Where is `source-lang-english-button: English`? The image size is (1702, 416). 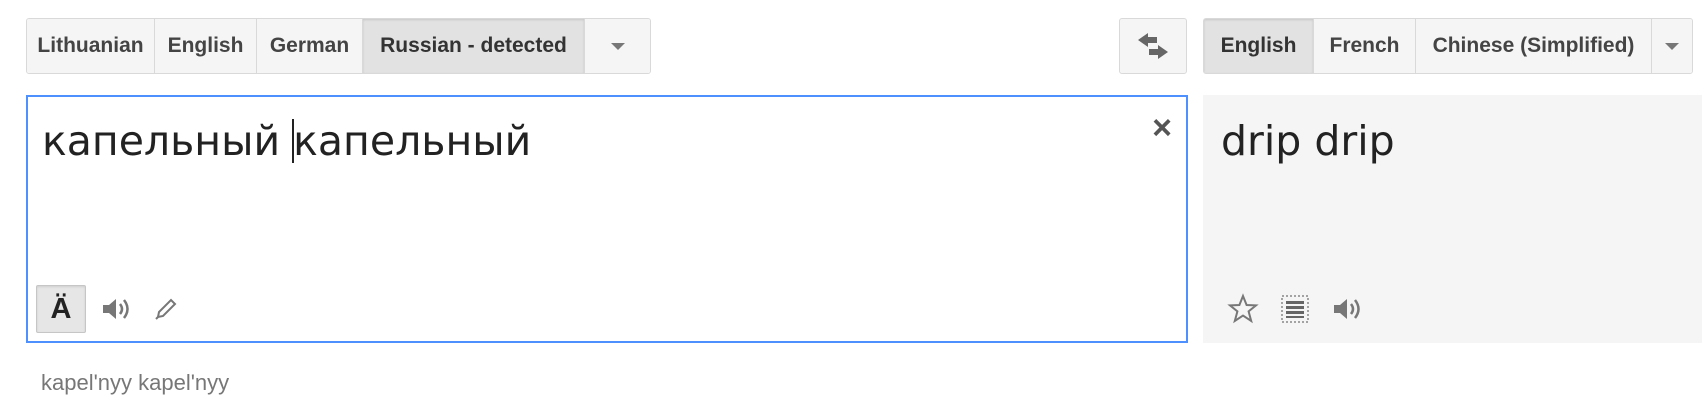 source-lang-english-button: English is located at coordinates (206, 46).